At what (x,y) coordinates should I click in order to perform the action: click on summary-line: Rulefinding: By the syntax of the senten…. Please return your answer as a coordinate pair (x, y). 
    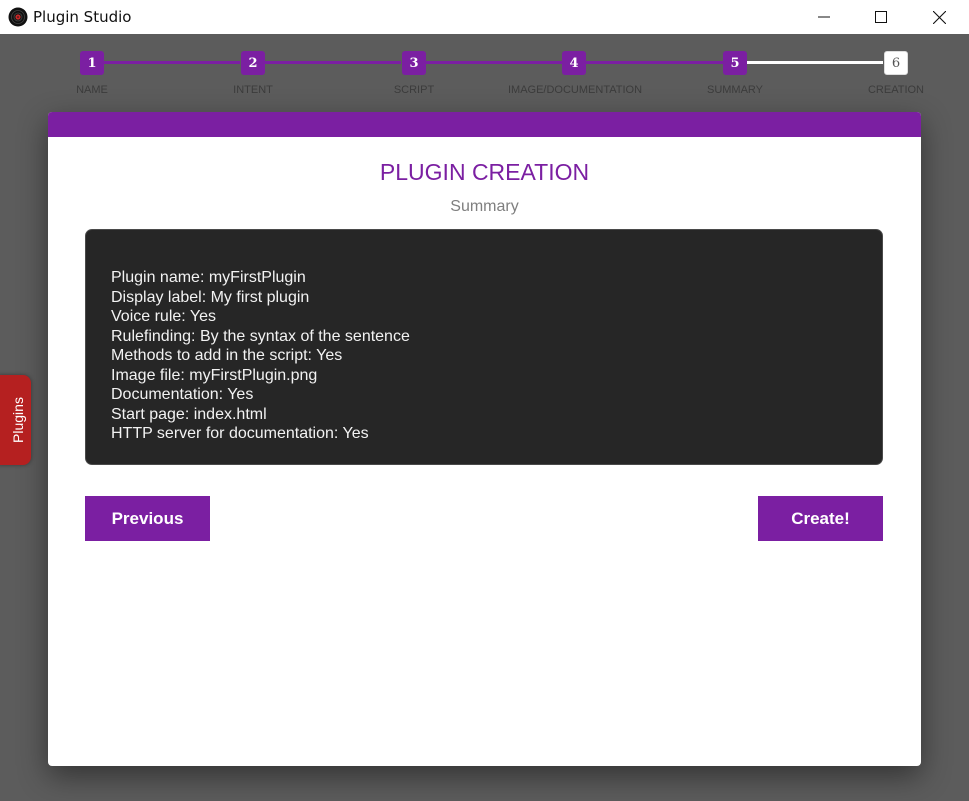
    Looking at the image, I should click on (260, 336).